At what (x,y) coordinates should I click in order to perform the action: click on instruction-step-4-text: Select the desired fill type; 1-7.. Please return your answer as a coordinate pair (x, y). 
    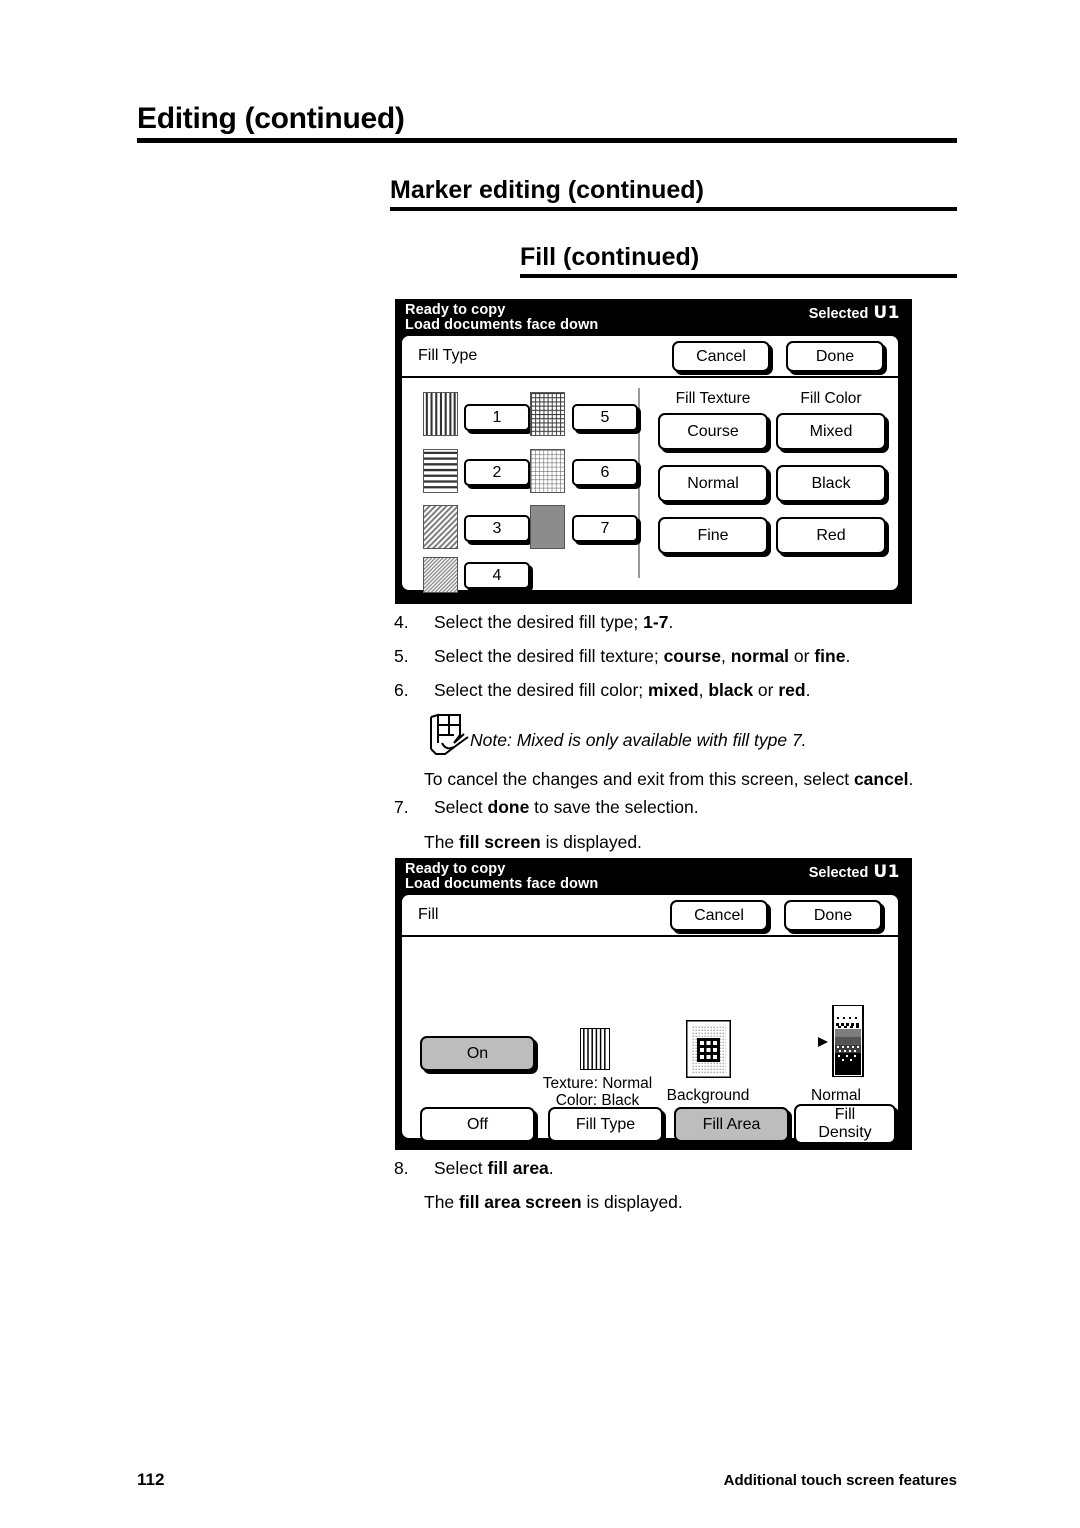
    Looking at the image, I should click on (554, 622).